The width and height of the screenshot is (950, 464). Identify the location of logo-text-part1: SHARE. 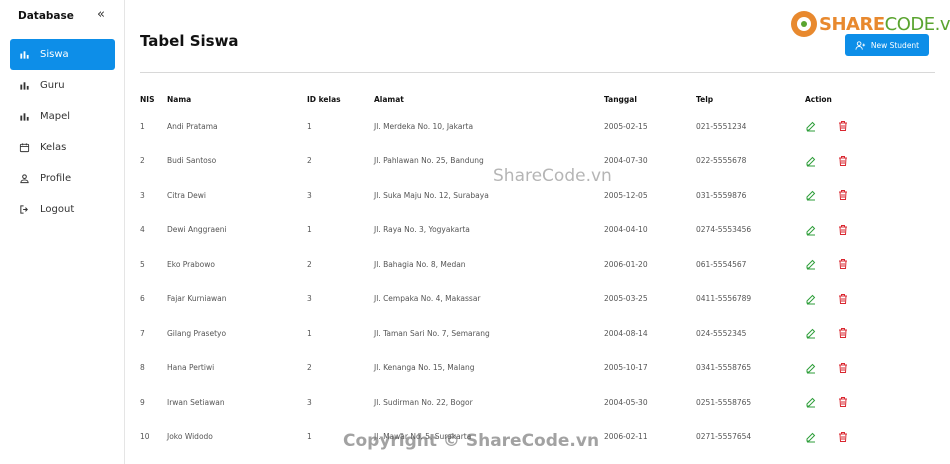
(852, 24).